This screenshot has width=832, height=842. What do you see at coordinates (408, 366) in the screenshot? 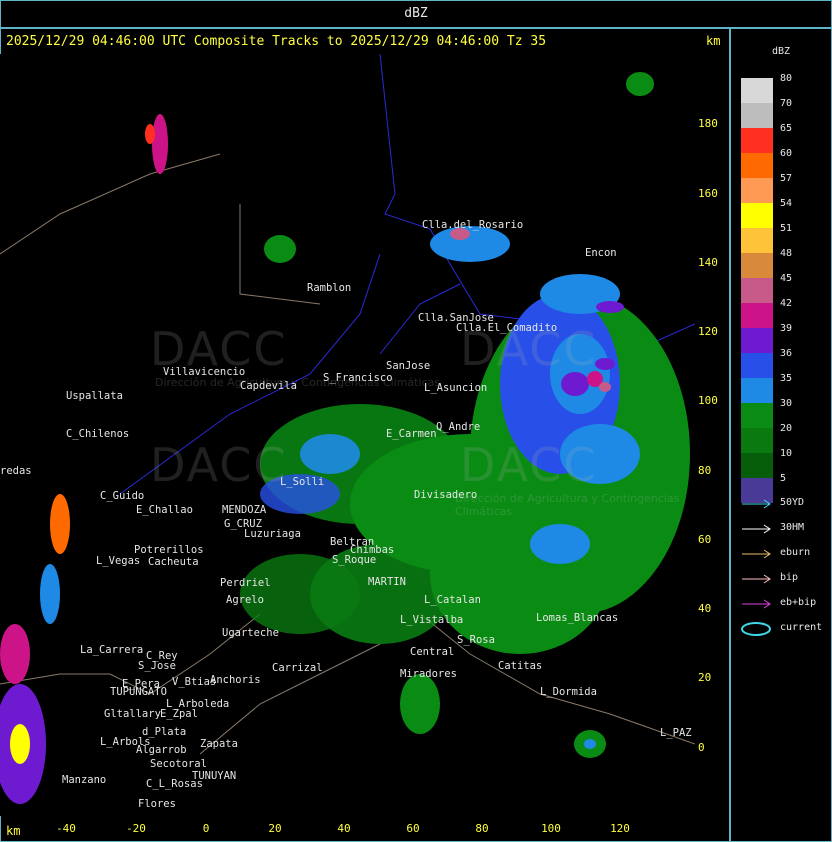
I see `place-label: SanJose` at bounding box center [408, 366].